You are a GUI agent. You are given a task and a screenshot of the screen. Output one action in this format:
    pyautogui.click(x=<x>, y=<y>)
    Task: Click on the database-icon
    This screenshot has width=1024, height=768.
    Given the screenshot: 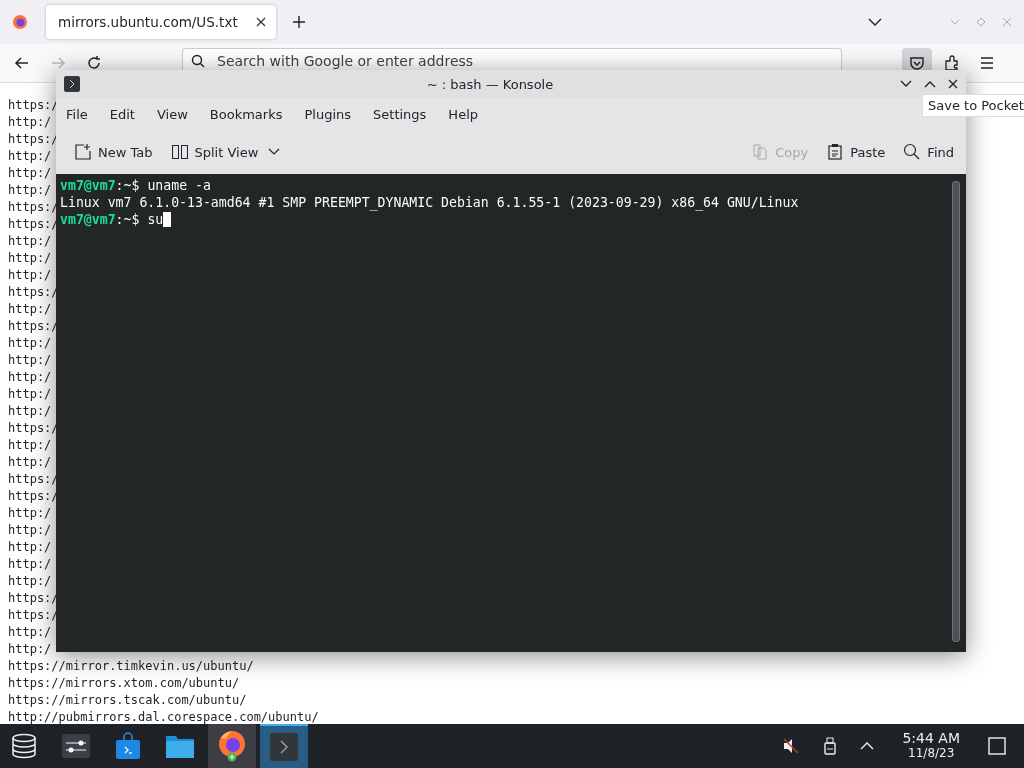 What is the action you would take?
    pyautogui.click(x=24, y=746)
    